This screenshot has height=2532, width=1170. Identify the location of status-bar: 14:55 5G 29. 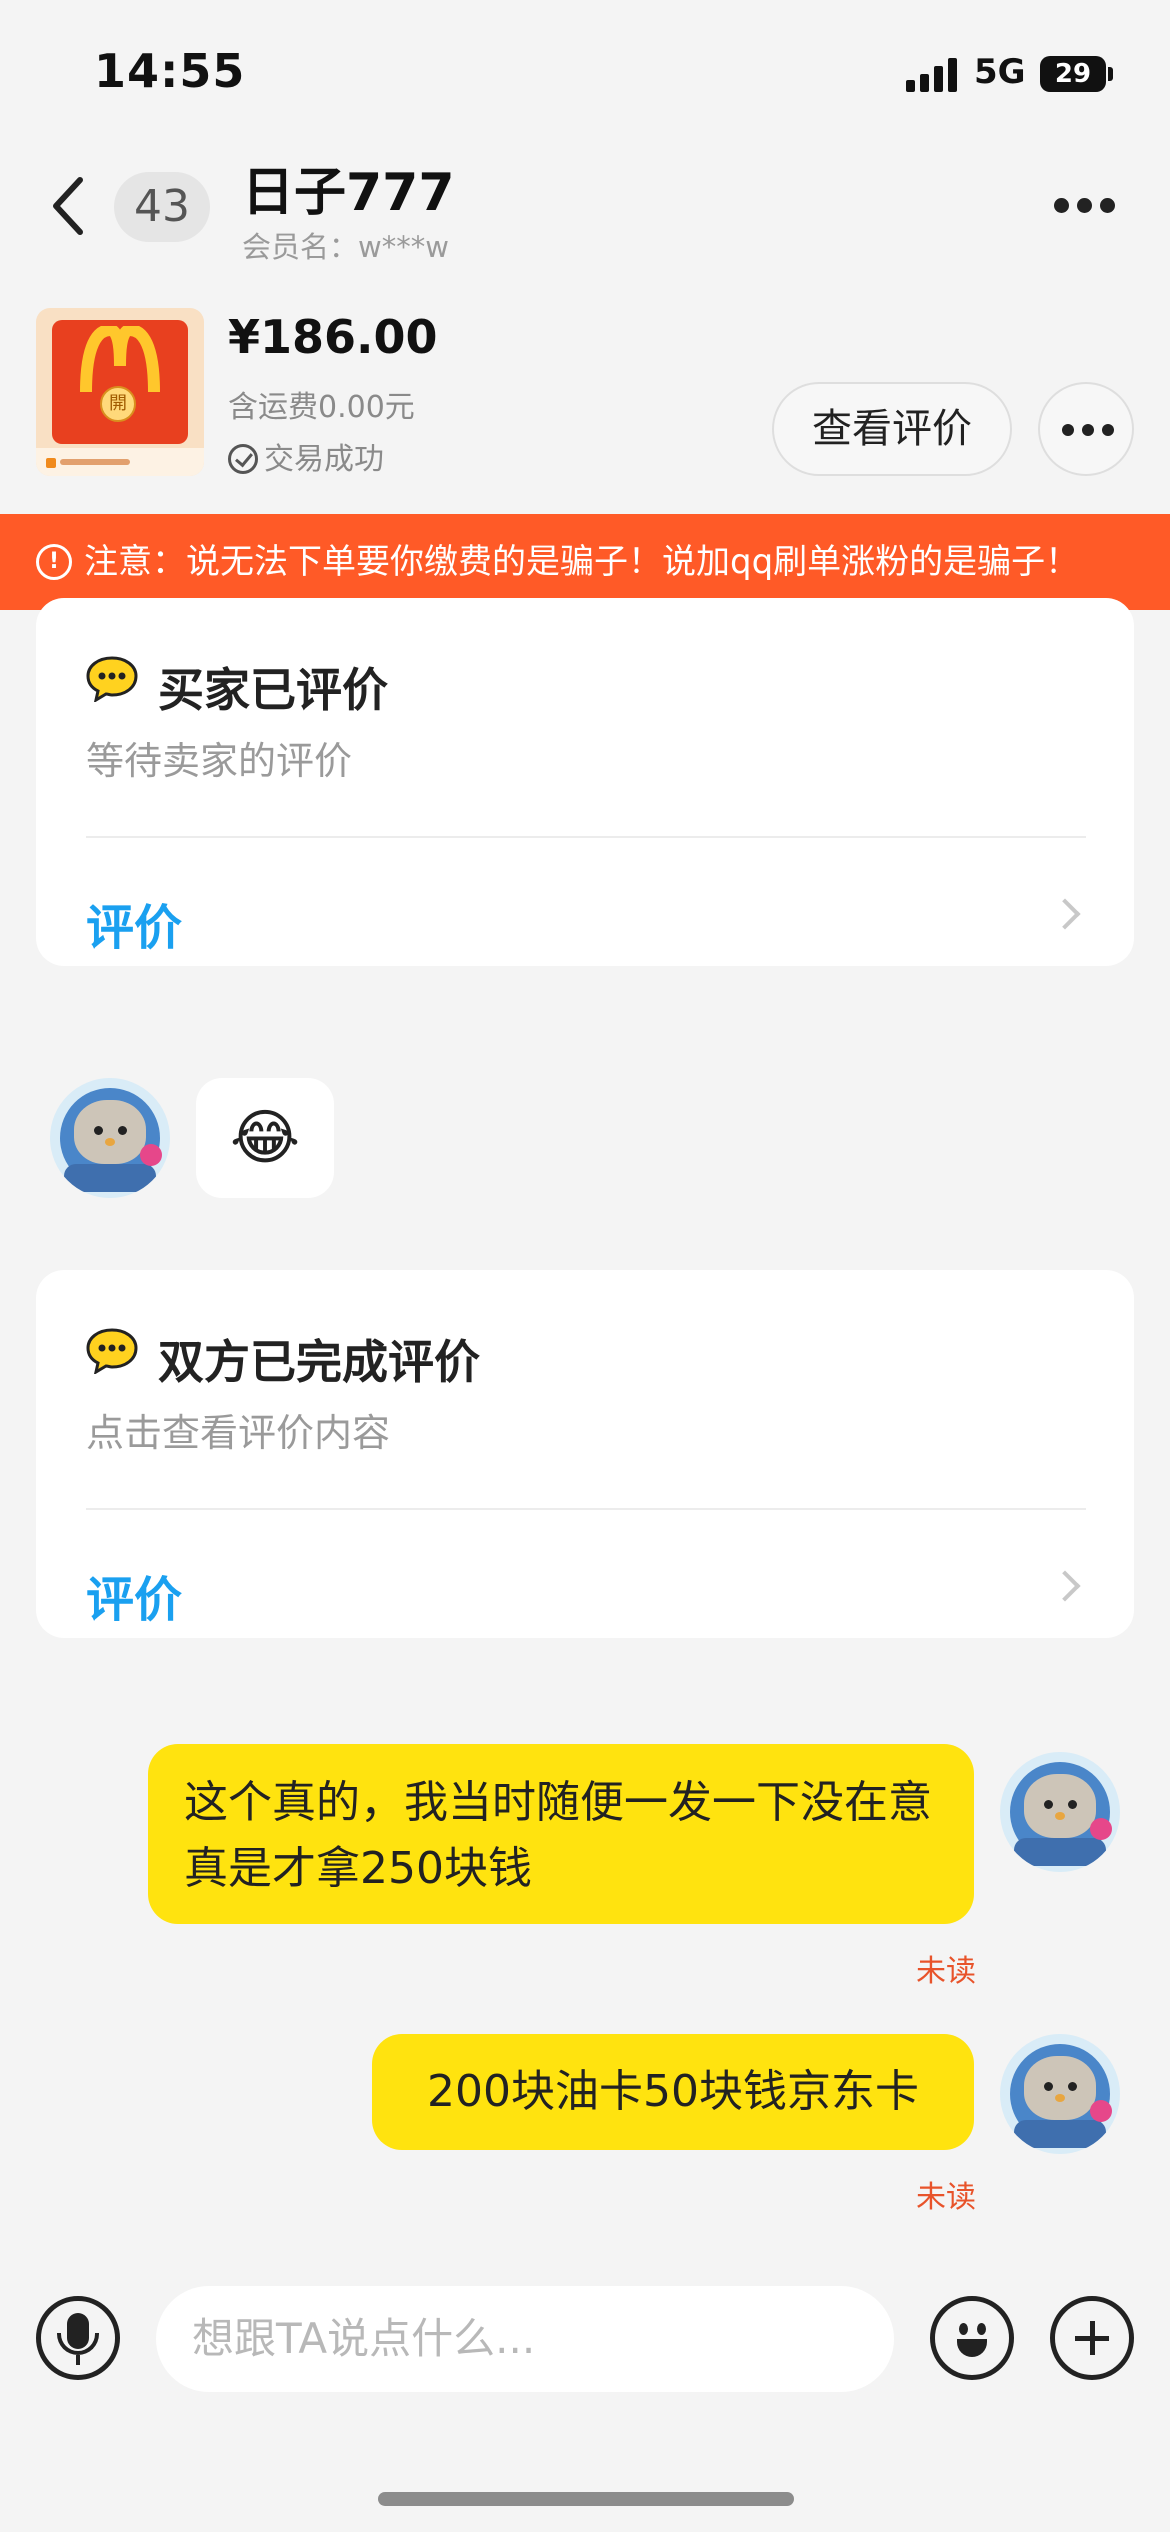
(585, 75).